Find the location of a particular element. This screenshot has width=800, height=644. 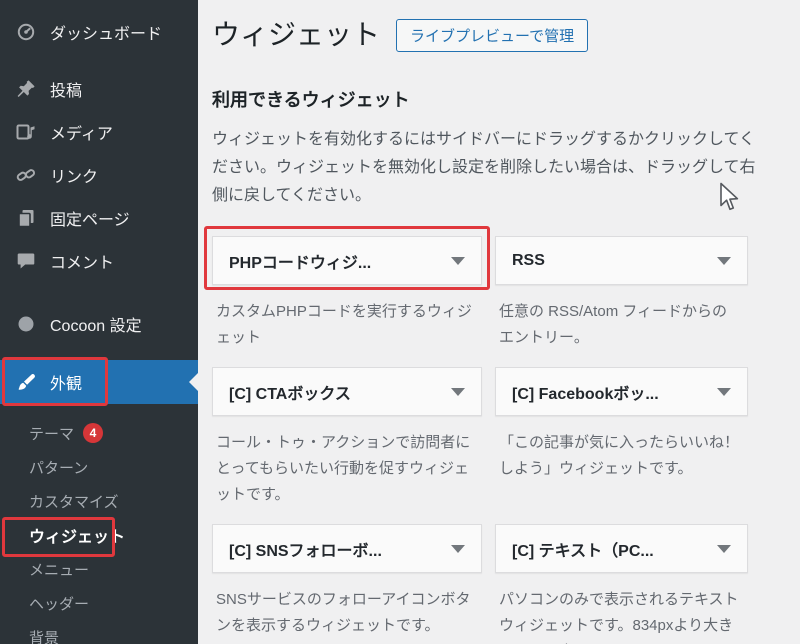

sidebar-item-pages: 固定ページ is located at coordinates (99, 217).